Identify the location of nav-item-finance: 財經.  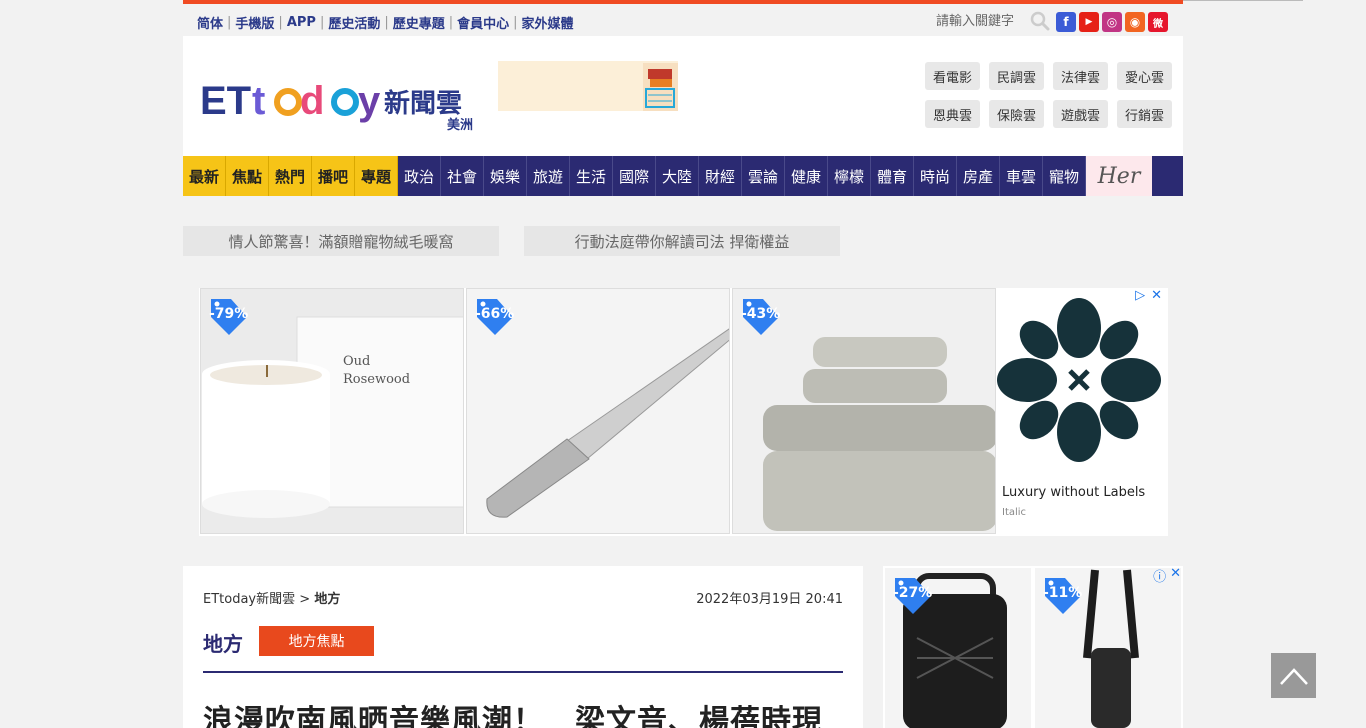
(720, 176).